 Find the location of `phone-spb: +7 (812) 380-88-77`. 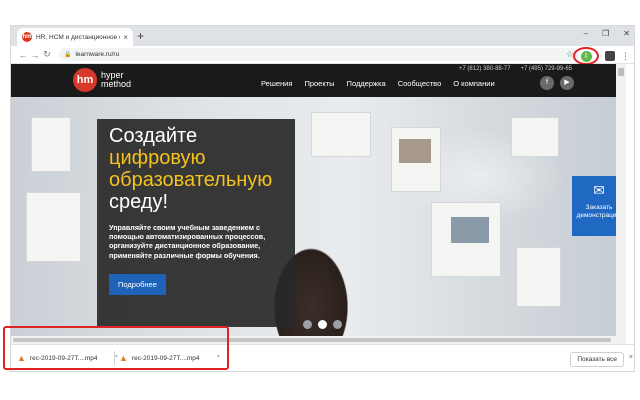

phone-spb: +7 (812) 380-88-77 is located at coordinates (485, 69).